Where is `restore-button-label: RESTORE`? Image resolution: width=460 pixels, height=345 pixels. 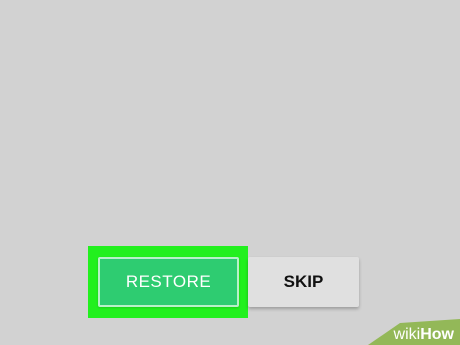
restore-button-label: RESTORE is located at coordinates (168, 281).